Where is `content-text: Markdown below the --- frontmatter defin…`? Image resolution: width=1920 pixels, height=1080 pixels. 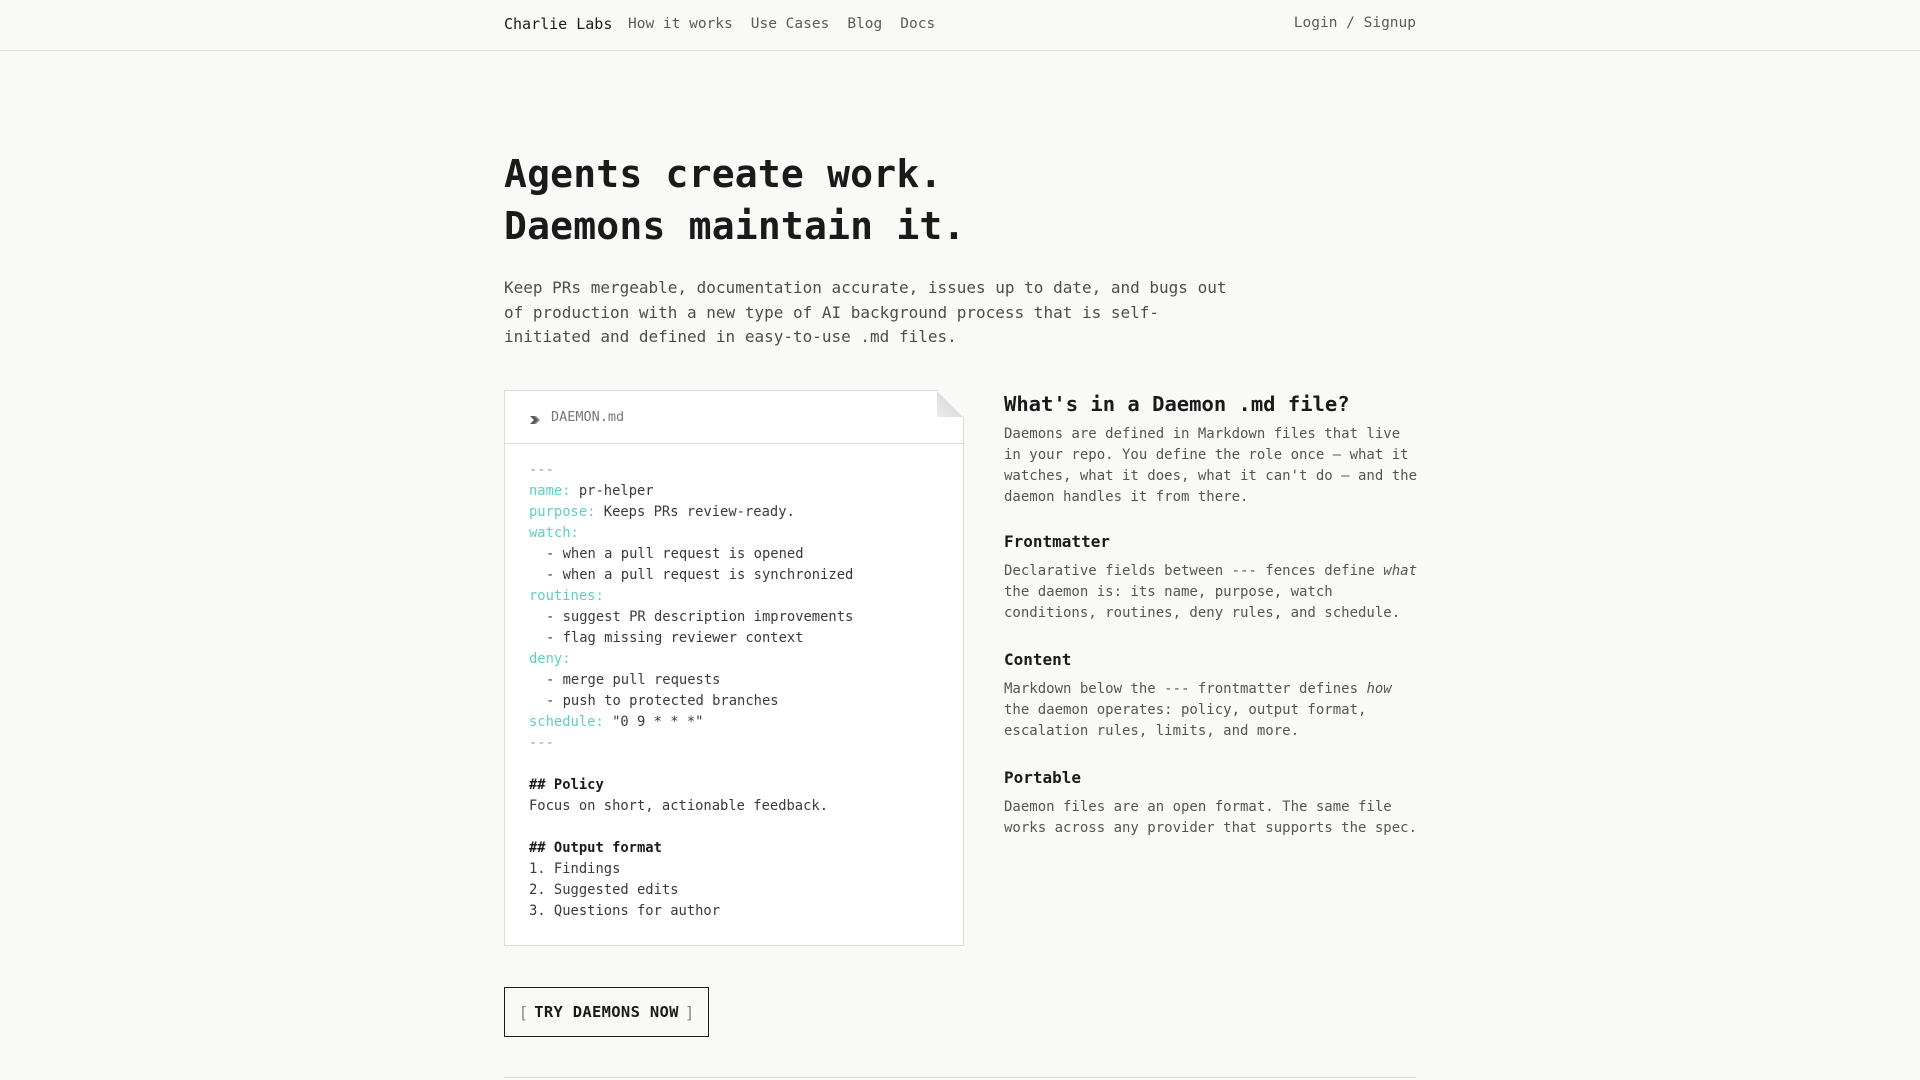
content-text: Markdown below the --- frontmatter defin… is located at coordinates (1212, 710).